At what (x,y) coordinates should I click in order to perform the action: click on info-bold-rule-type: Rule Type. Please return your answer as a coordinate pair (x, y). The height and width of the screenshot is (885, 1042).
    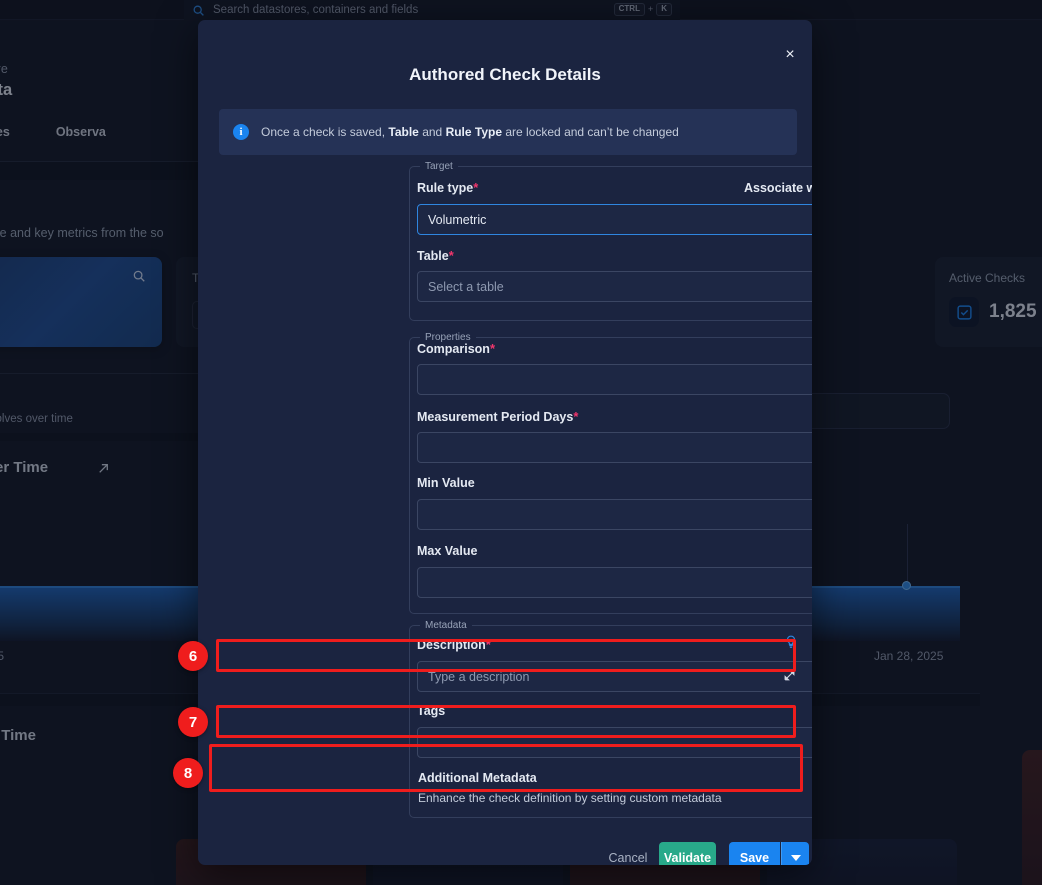
    Looking at the image, I should click on (474, 132).